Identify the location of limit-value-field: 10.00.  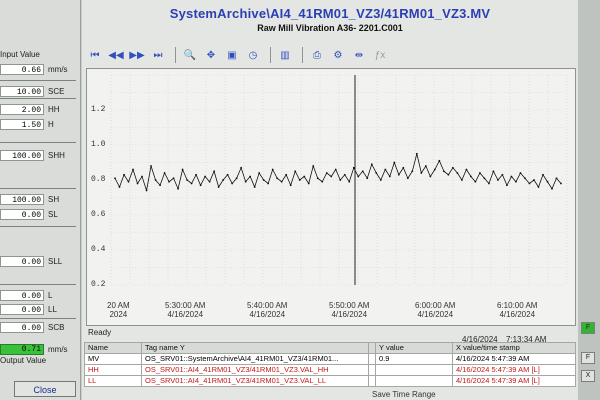
(22, 91).